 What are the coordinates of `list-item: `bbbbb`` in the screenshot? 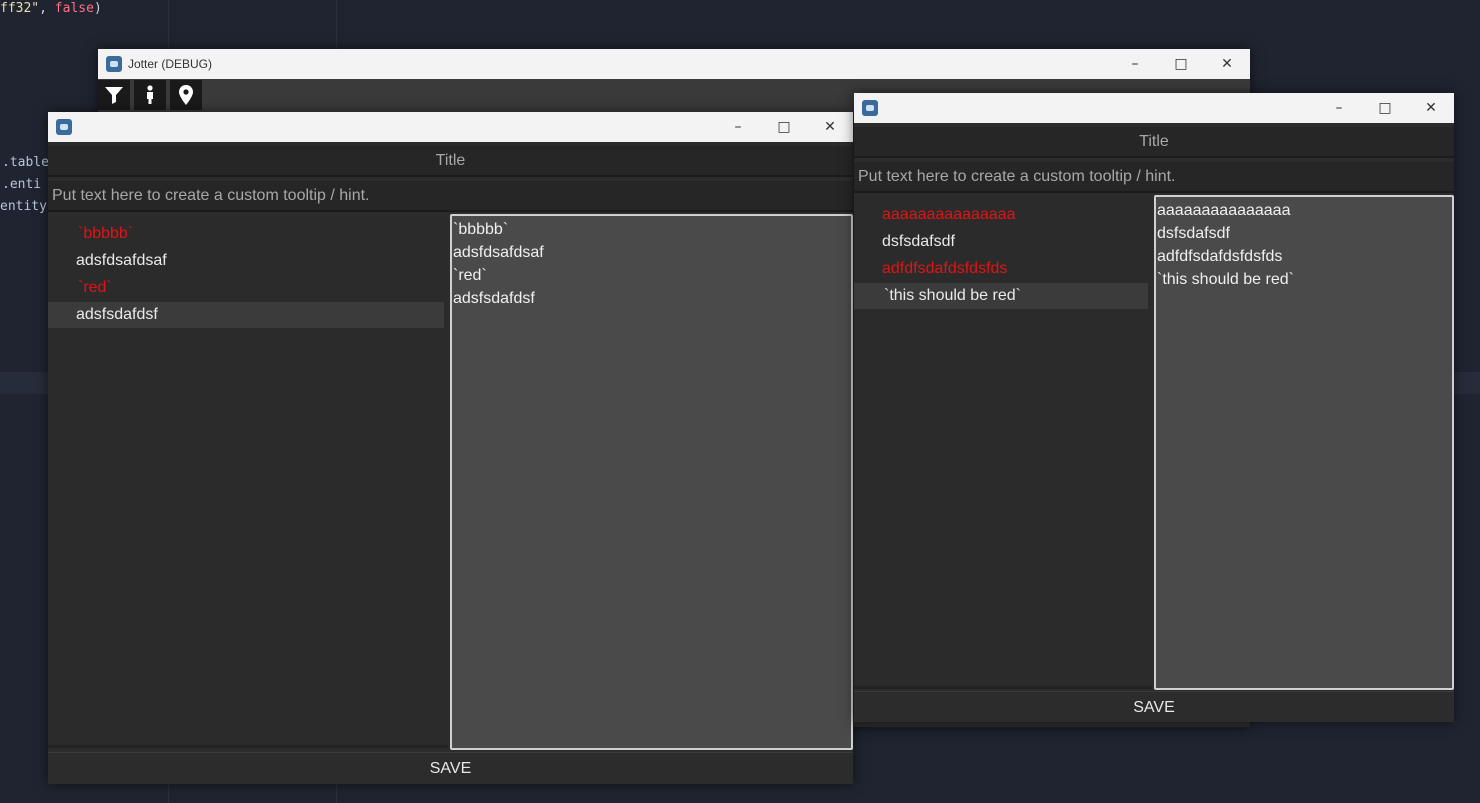 It's located at (246, 234).